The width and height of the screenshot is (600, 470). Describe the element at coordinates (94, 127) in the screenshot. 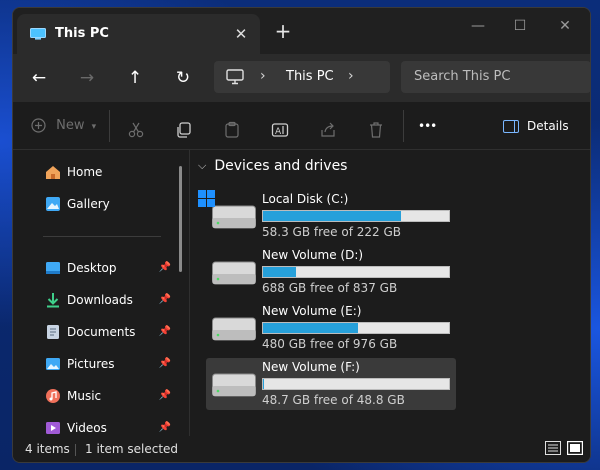

I see `chevron-down-icon: ▾` at that location.